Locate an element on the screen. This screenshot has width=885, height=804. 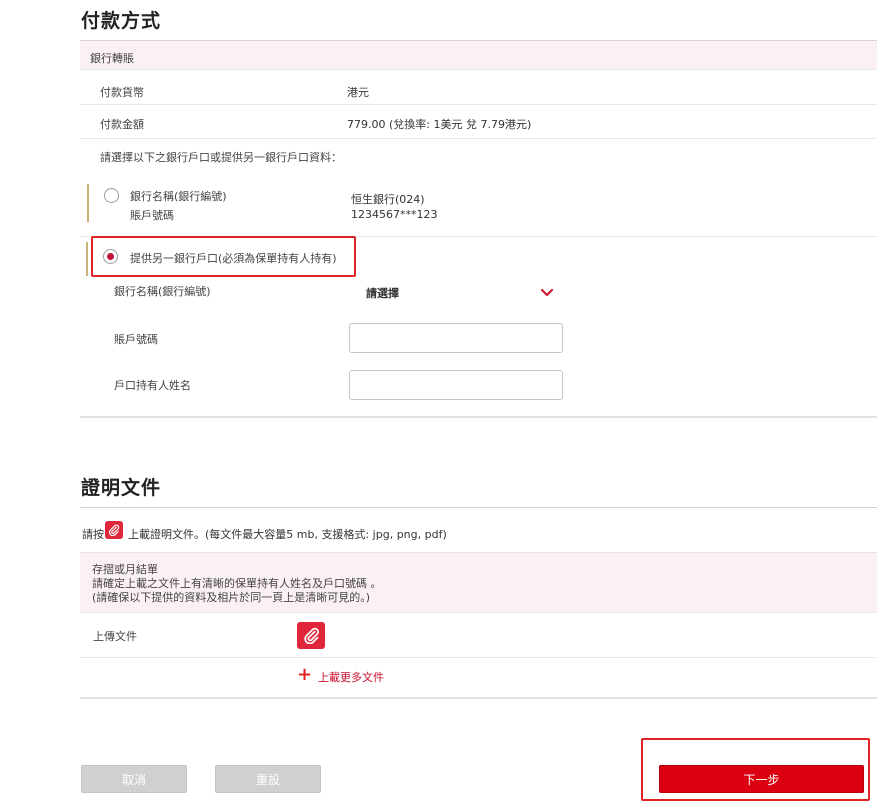
chevron-down-icon is located at coordinates (547, 293).